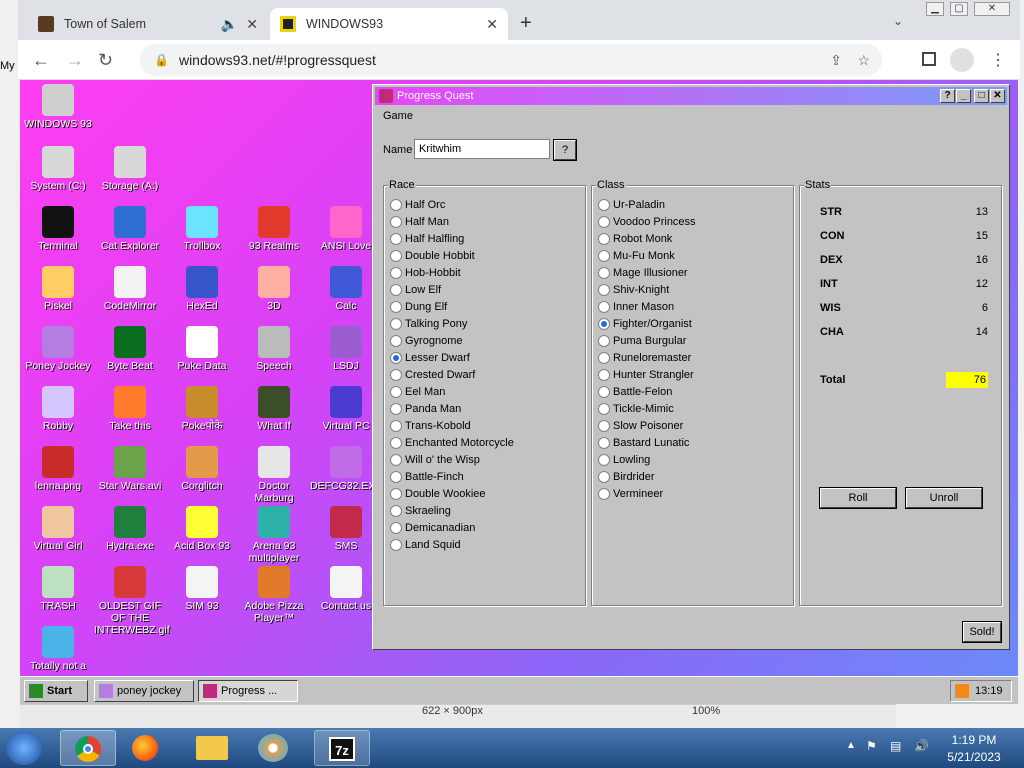  I want to click on race-option: Land Squid, so click(425, 545).